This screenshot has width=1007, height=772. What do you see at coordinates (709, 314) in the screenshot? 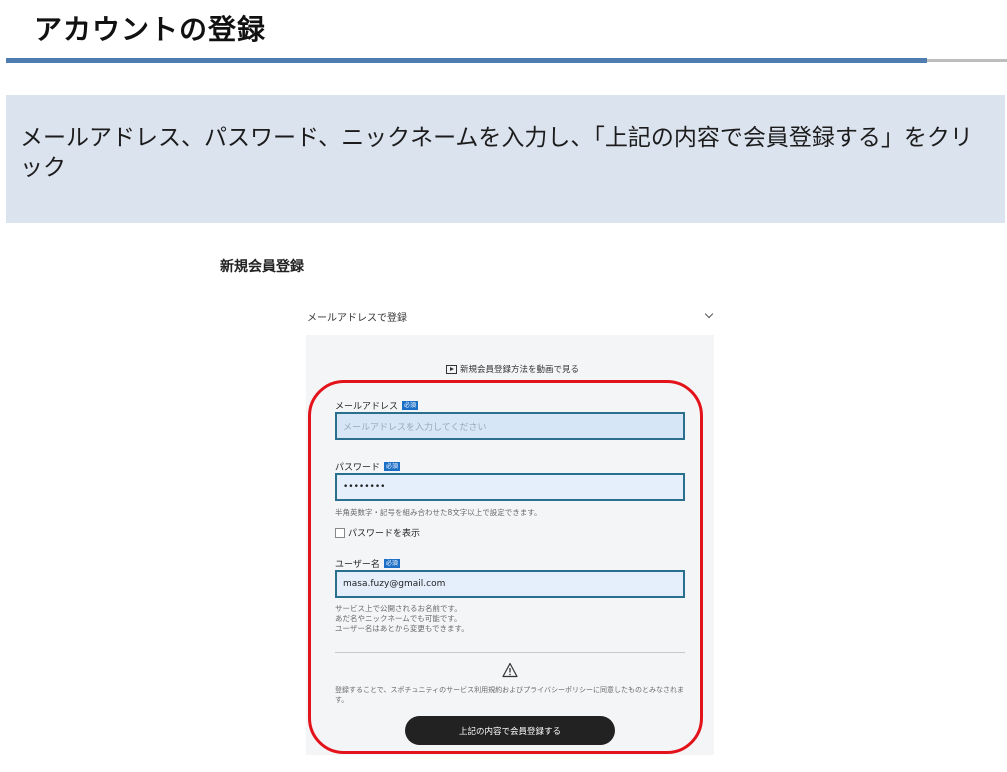
I see `chevron-down-icon` at bounding box center [709, 314].